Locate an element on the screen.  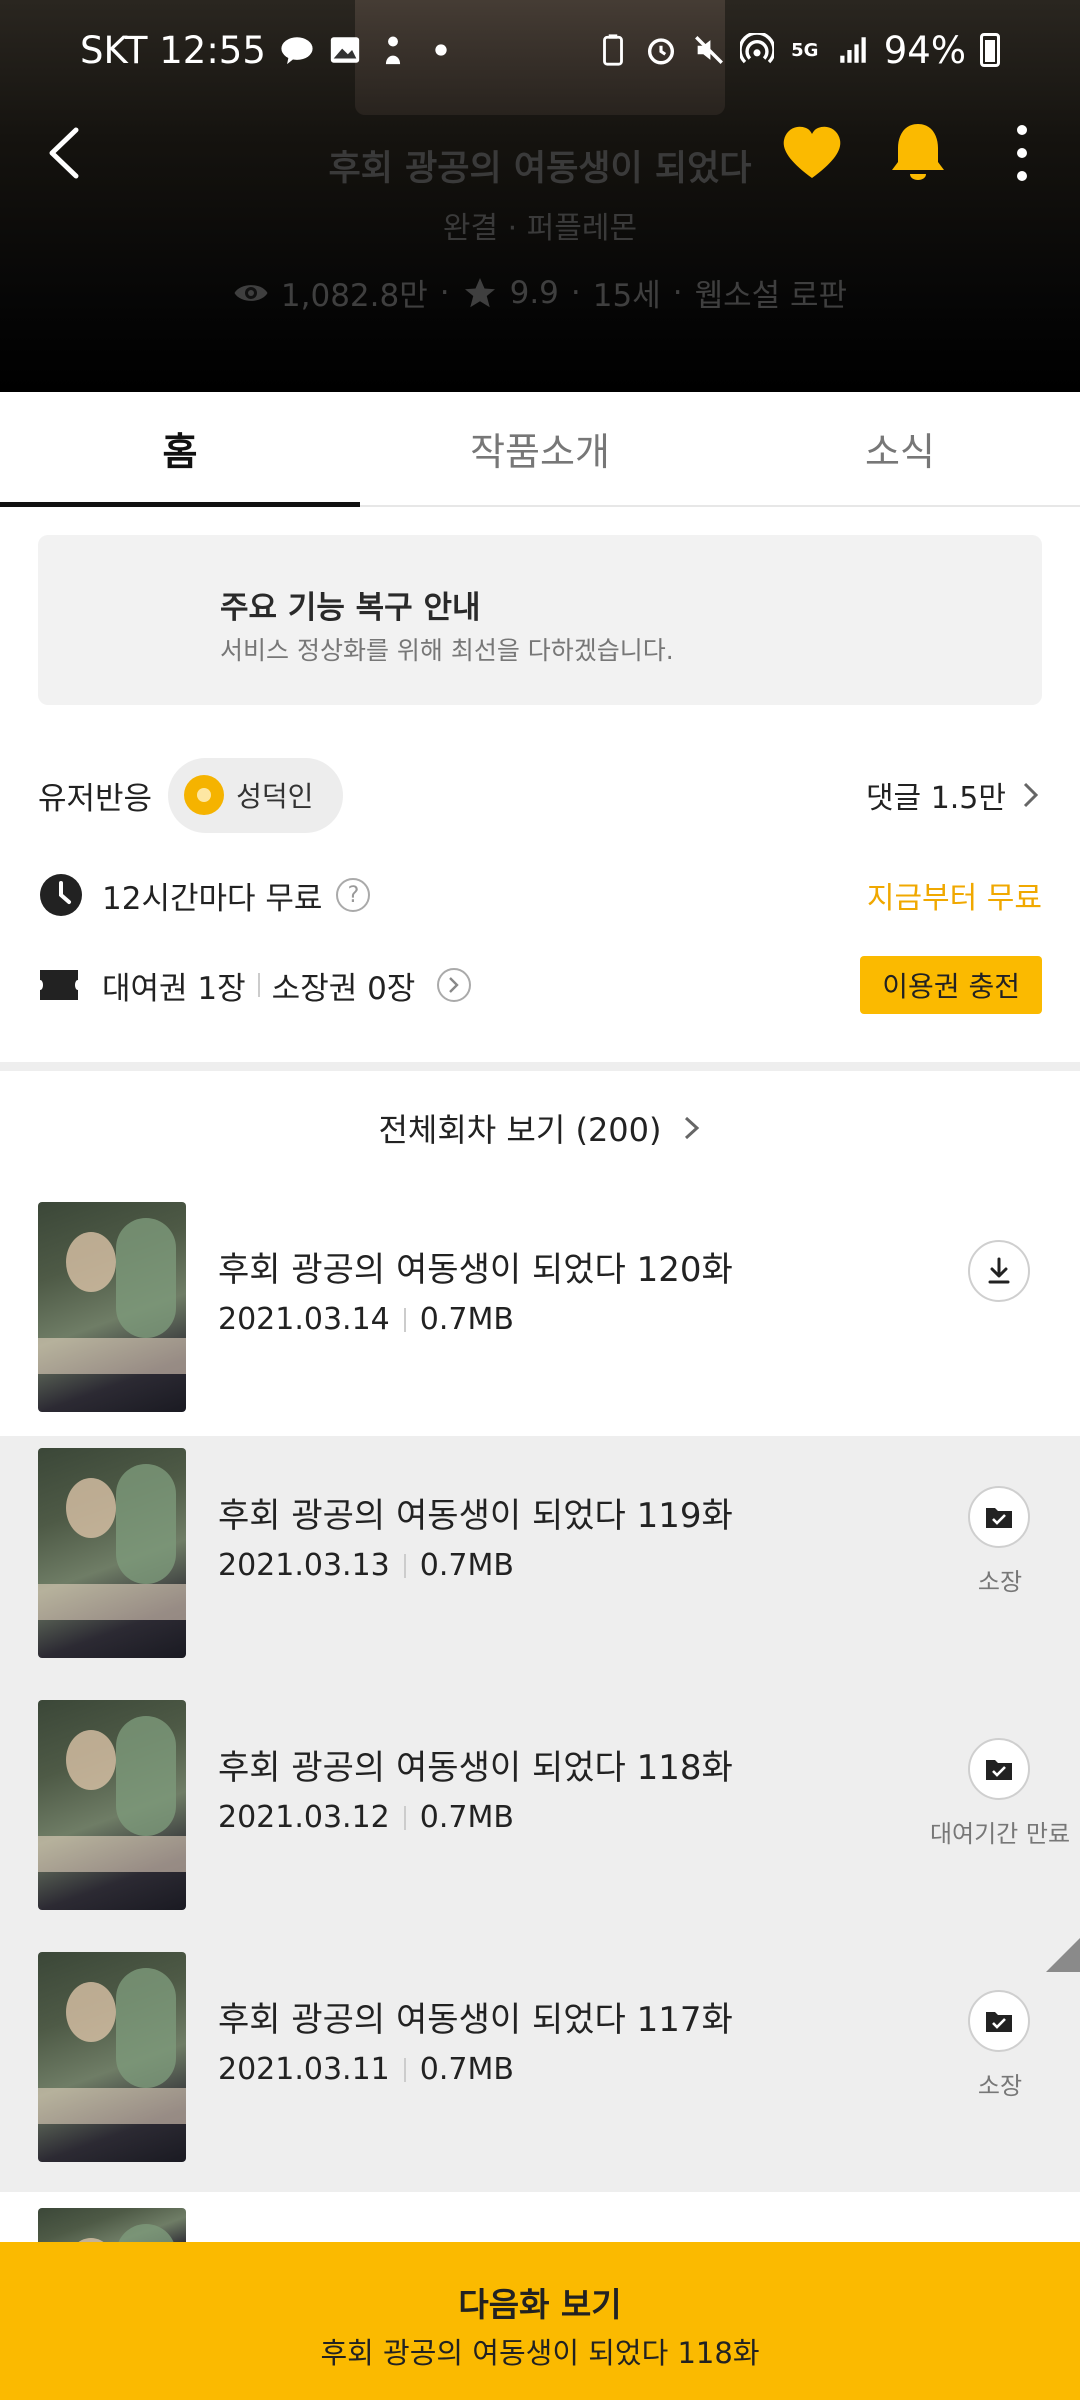
episode-meta: 2021.03.13 0.7MB is located at coordinates (366, 1565).